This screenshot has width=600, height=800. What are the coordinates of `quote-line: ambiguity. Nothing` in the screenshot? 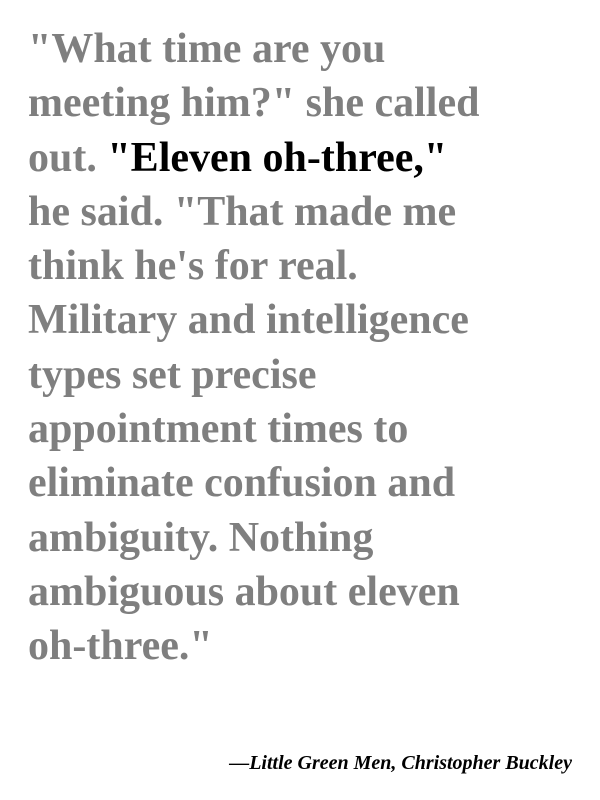 It's located at (201, 537).